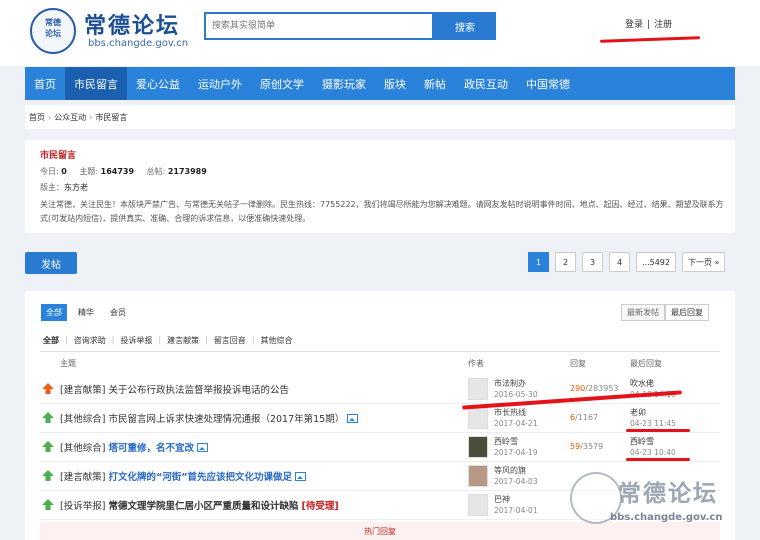  I want to click on nav-item: 政民互动, so click(486, 83).